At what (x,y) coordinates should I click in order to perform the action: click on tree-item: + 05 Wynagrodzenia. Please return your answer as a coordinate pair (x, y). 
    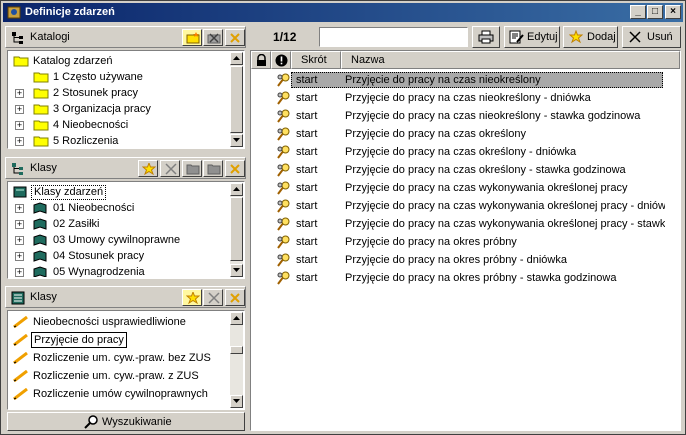
    Looking at the image, I should click on (119, 270).